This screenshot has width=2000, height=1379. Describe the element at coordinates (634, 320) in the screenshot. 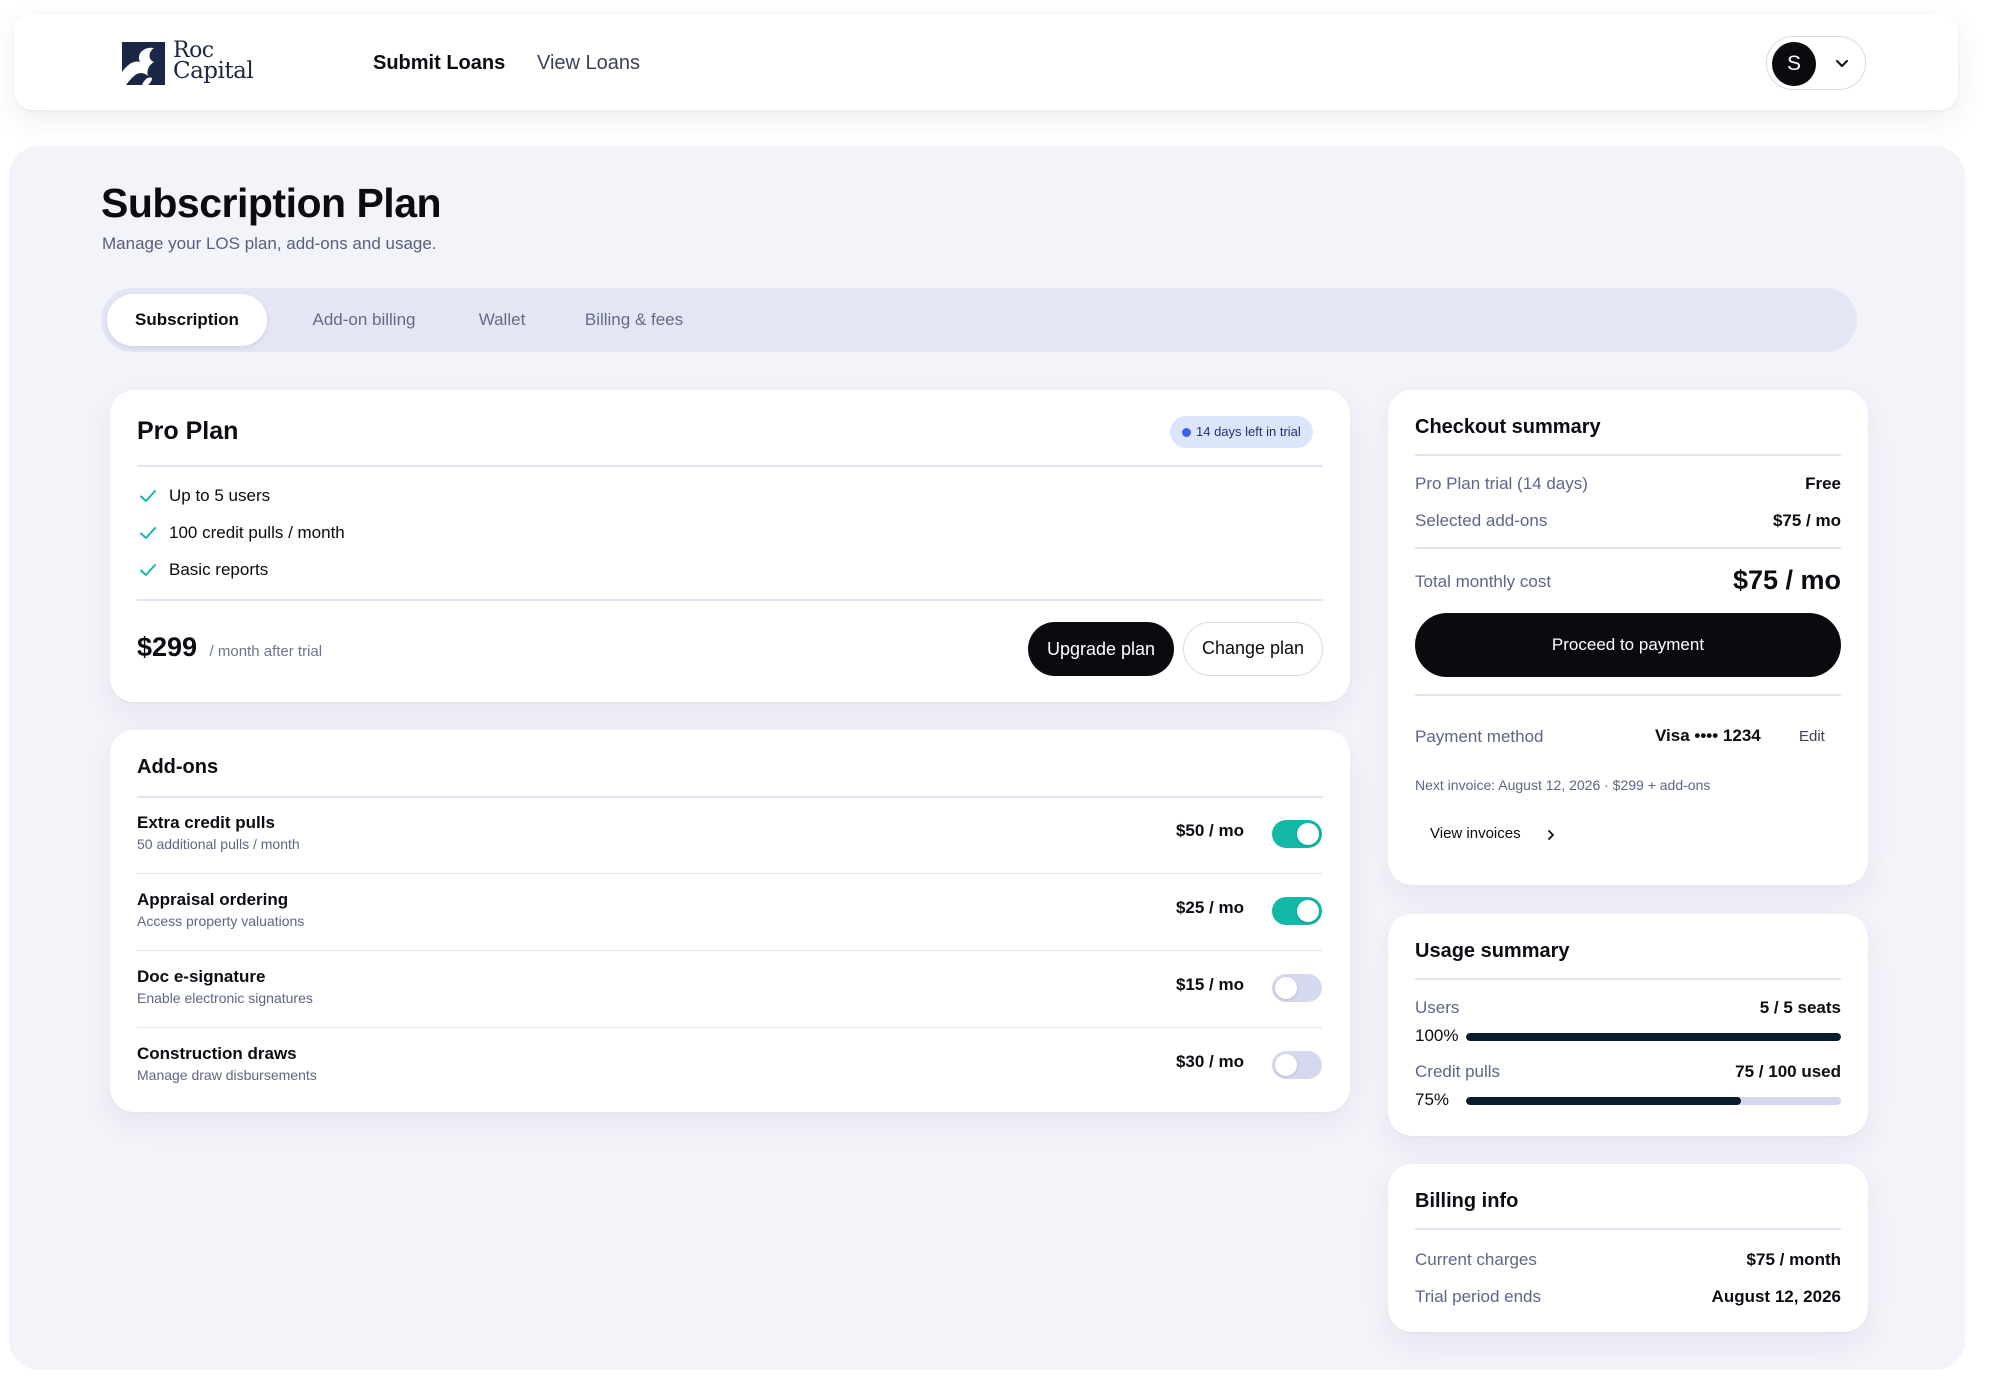

I see `tab-billing-fees: Billing & fees` at that location.